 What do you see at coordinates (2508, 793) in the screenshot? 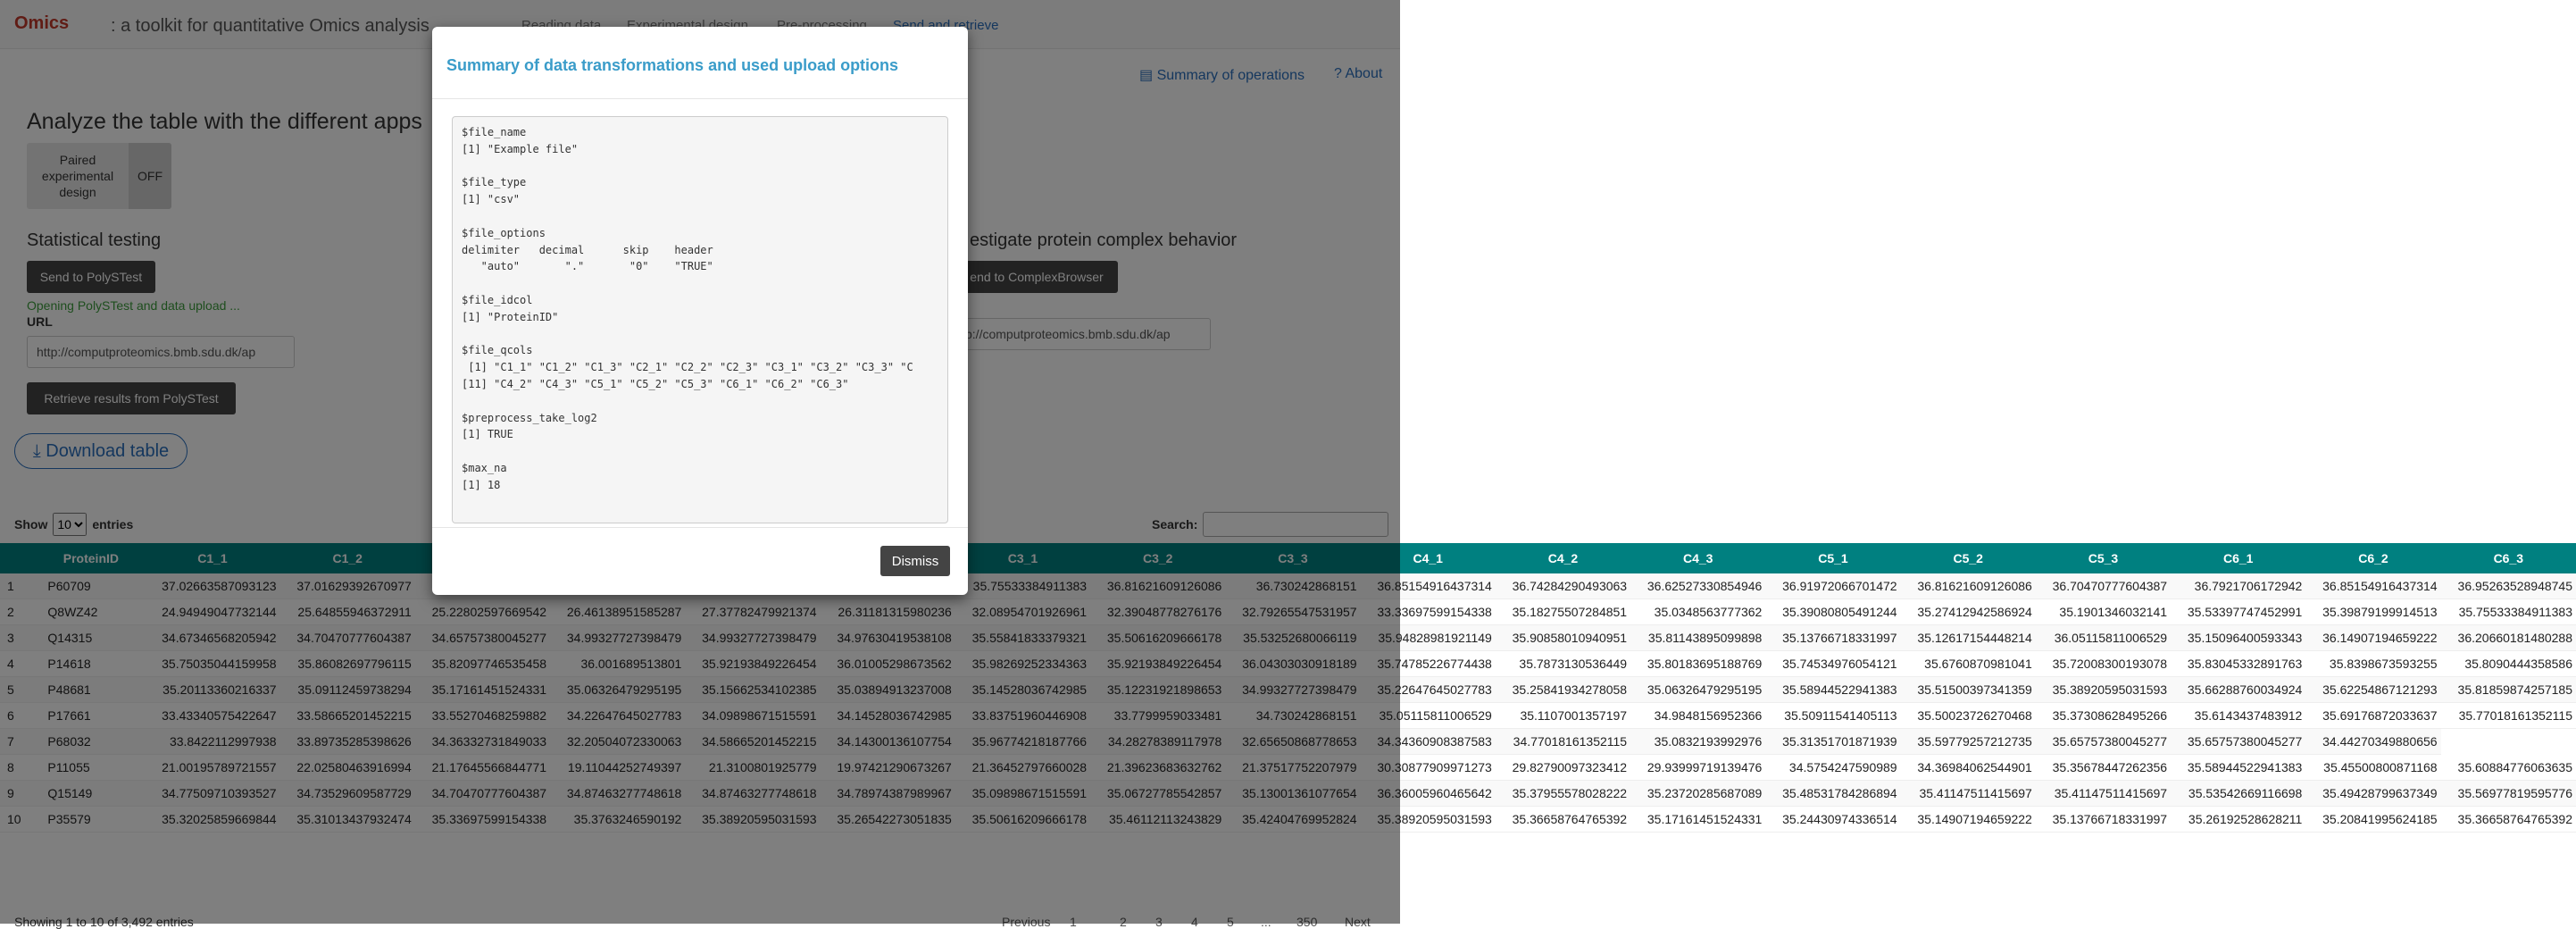
I see `value-cell: 35.56977819595776` at bounding box center [2508, 793].